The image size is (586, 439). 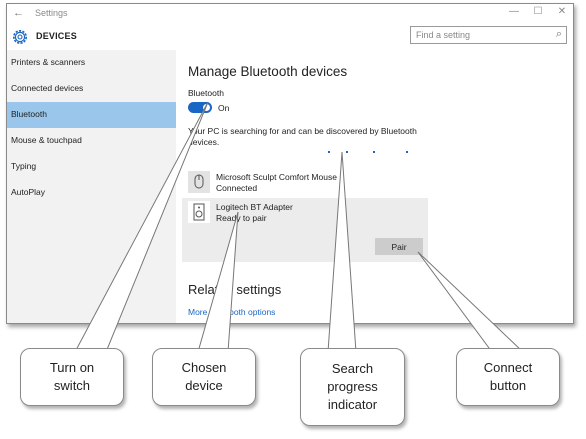 What do you see at coordinates (204, 385) in the screenshot?
I see `callout-line: device` at bounding box center [204, 385].